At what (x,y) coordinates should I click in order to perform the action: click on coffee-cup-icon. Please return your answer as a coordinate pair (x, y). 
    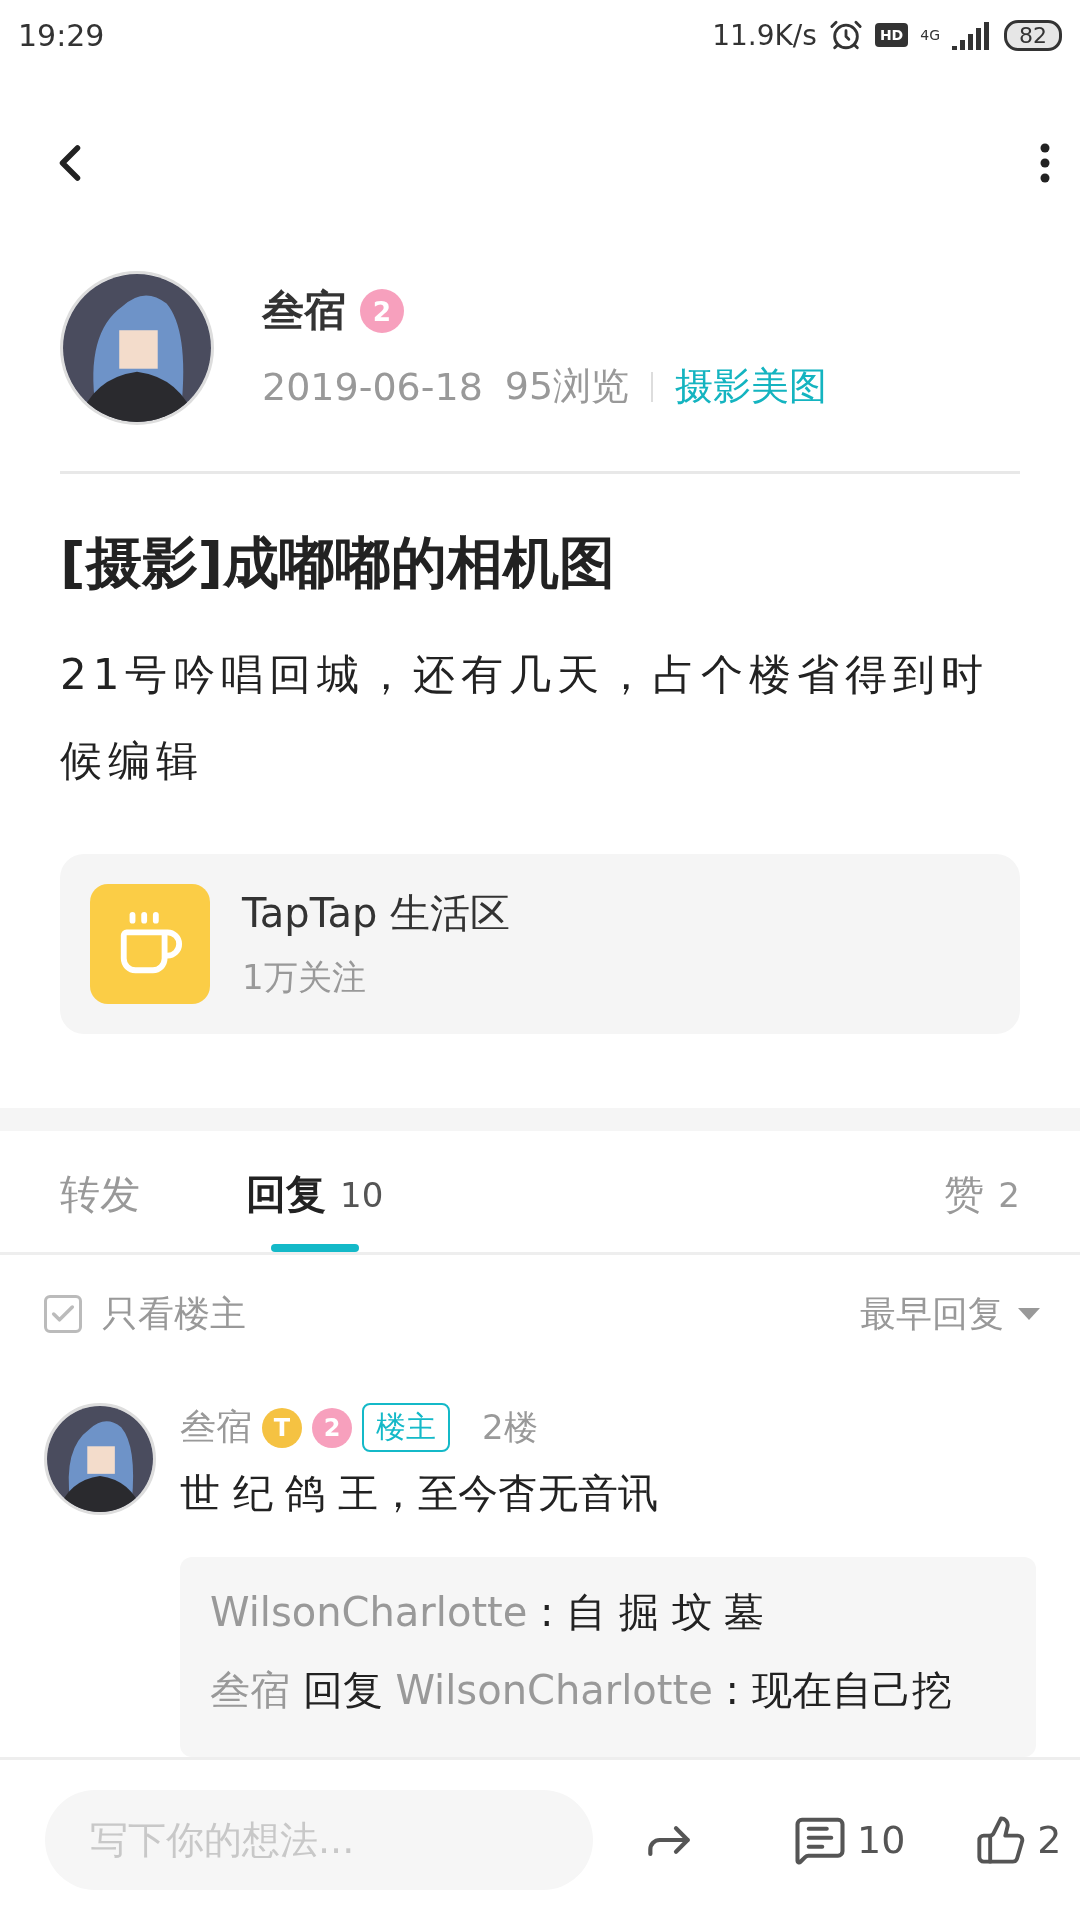
    Looking at the image, I should click on (150, 943).